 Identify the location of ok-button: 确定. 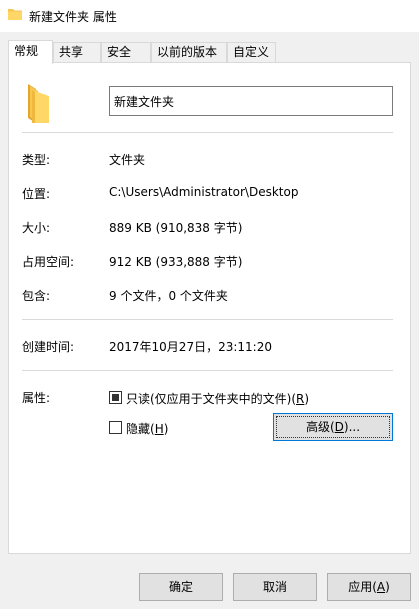
(181, 587).